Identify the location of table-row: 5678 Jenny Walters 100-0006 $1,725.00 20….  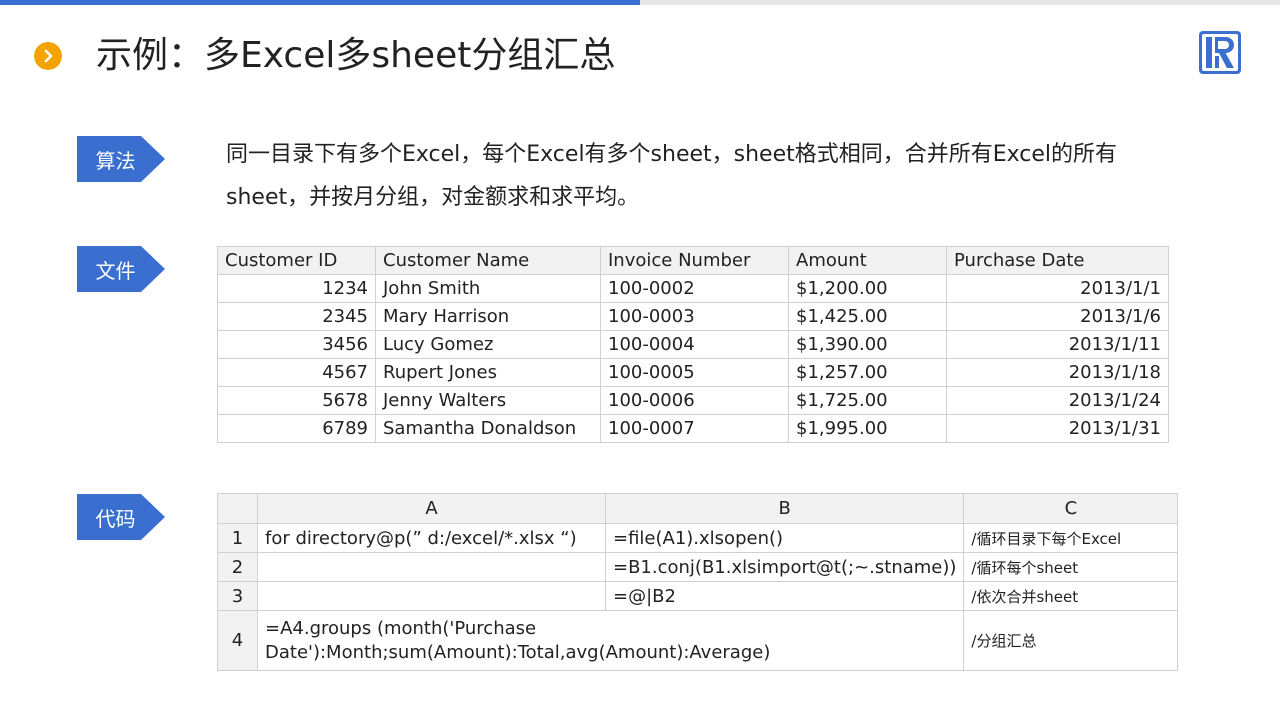
(693, 400).